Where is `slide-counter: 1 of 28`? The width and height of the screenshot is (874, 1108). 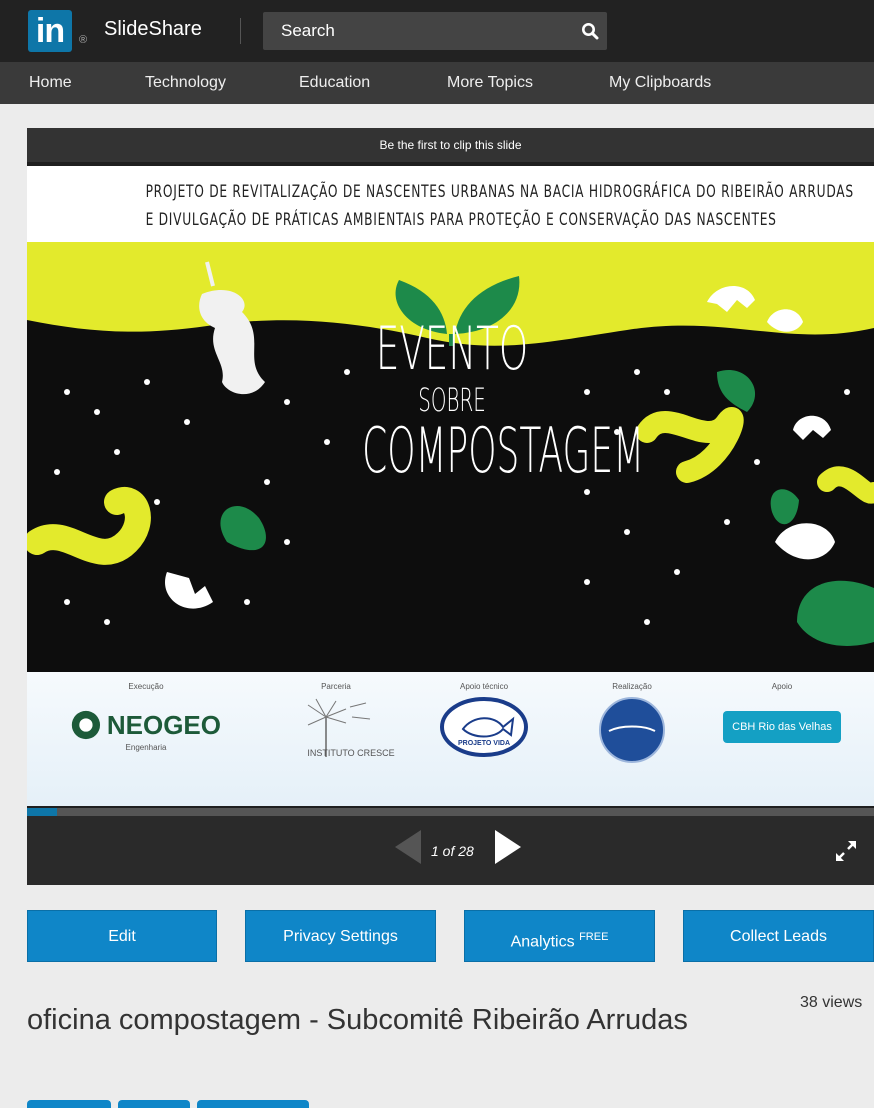 slide-counter: 1 of 28 is located at coordinates (452, 851).